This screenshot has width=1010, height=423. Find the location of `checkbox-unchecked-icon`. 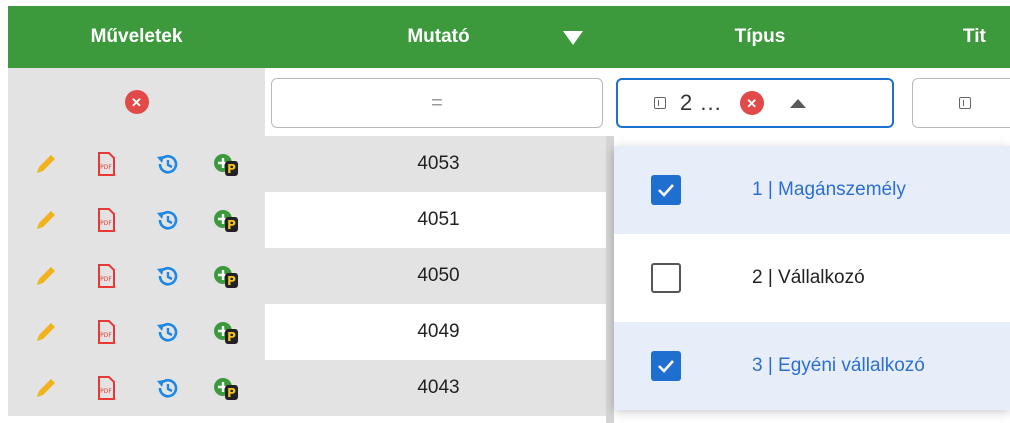

checkbox-unchecked-icon is located at coordinates (666, 278).